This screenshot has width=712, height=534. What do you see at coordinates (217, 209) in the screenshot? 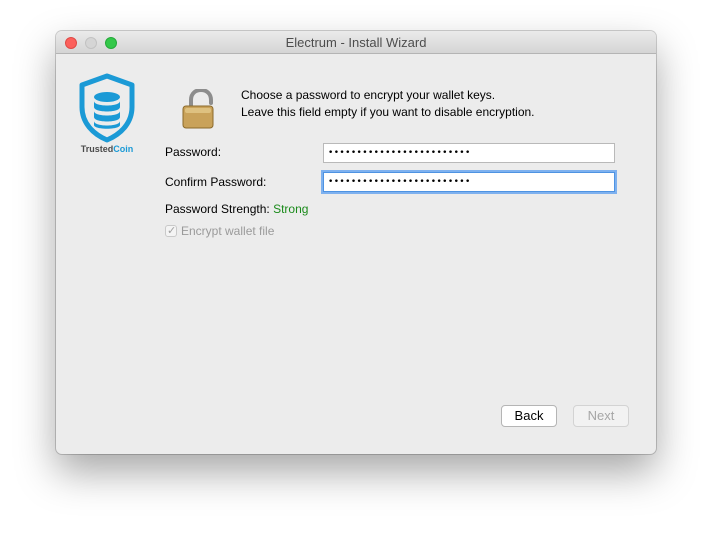
I see `password-strength-label: Password Strength:` at bounding box center [217, 209].